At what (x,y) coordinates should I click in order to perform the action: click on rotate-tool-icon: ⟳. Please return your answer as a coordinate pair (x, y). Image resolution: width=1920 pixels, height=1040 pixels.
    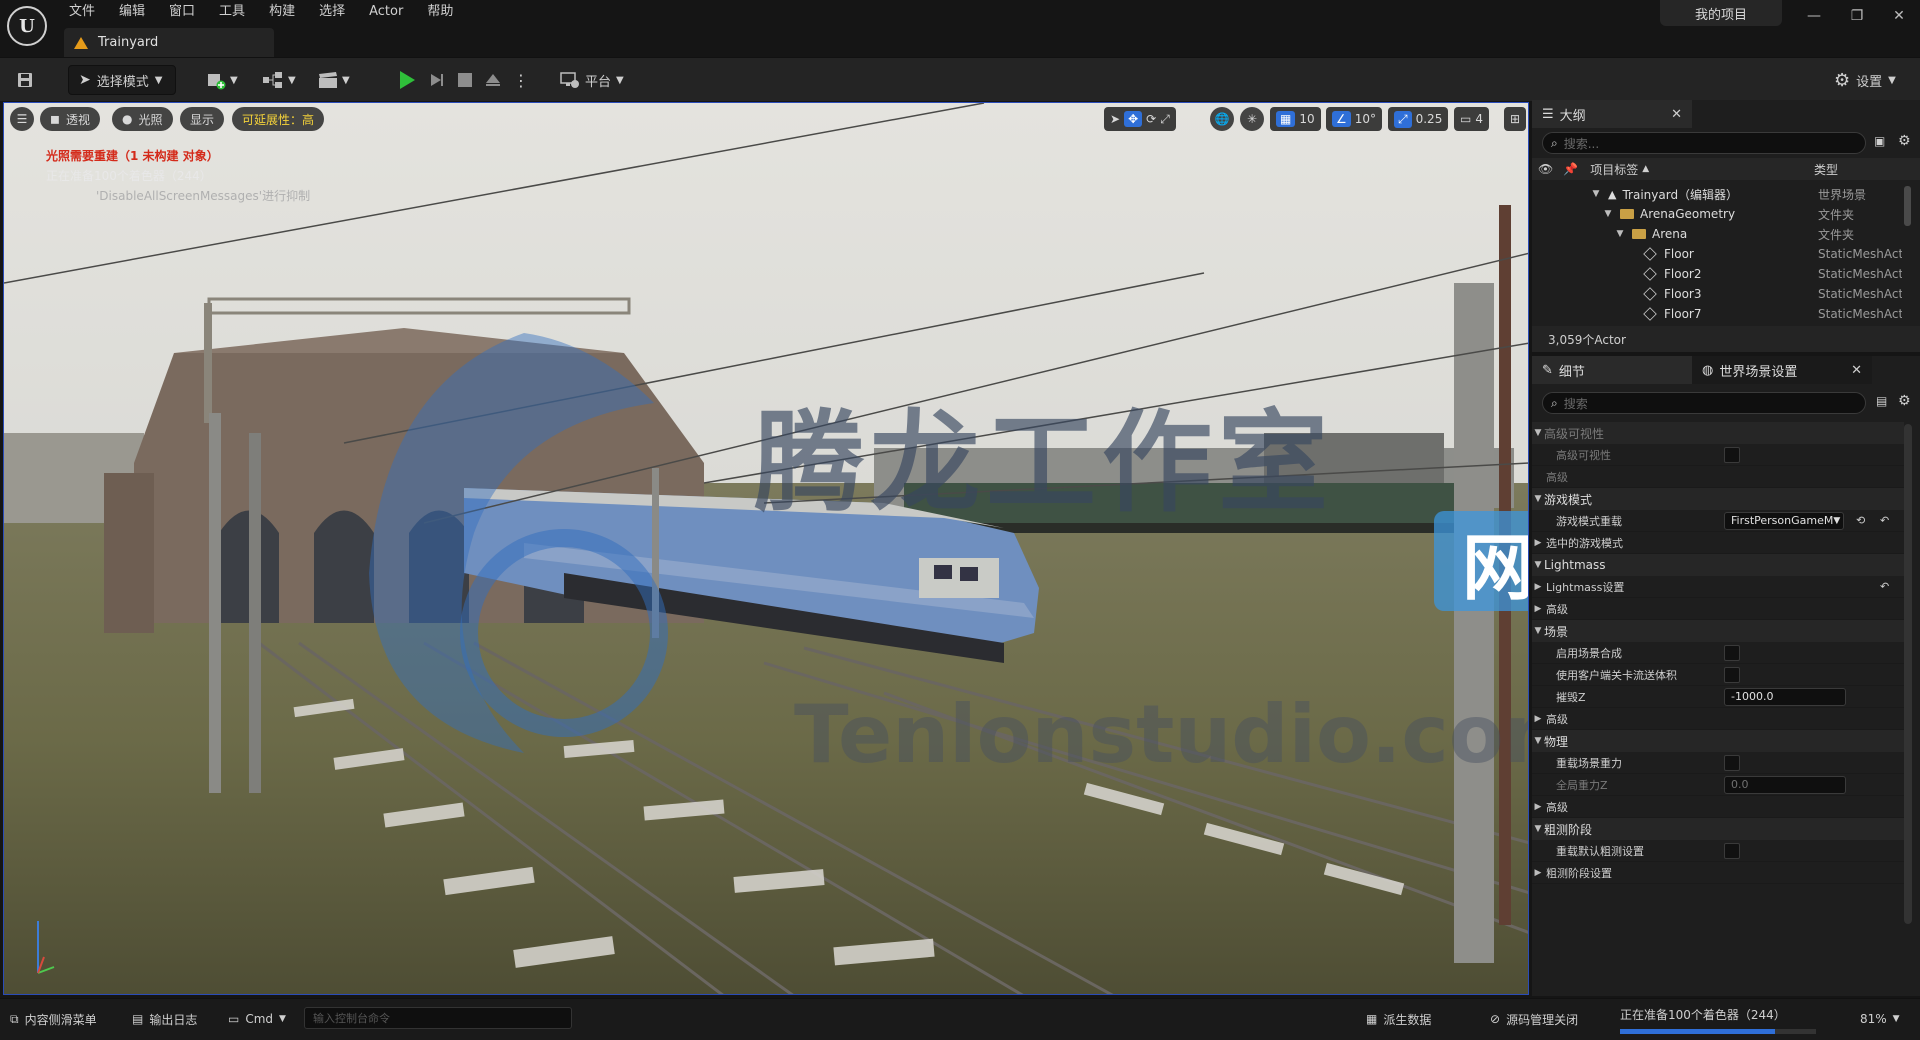
    Looking at the image, I should click on (1151, 119).